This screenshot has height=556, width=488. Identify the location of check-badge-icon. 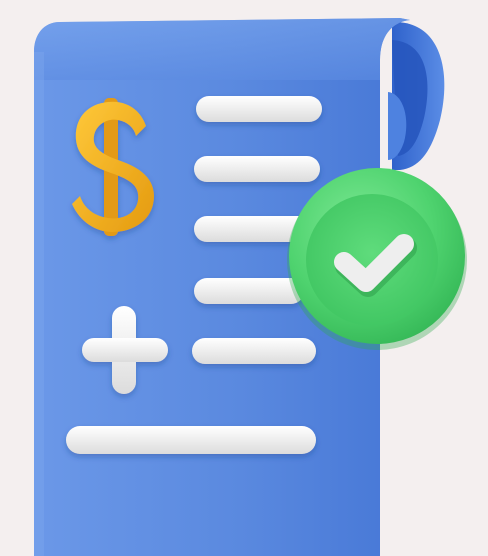
(377, 259).